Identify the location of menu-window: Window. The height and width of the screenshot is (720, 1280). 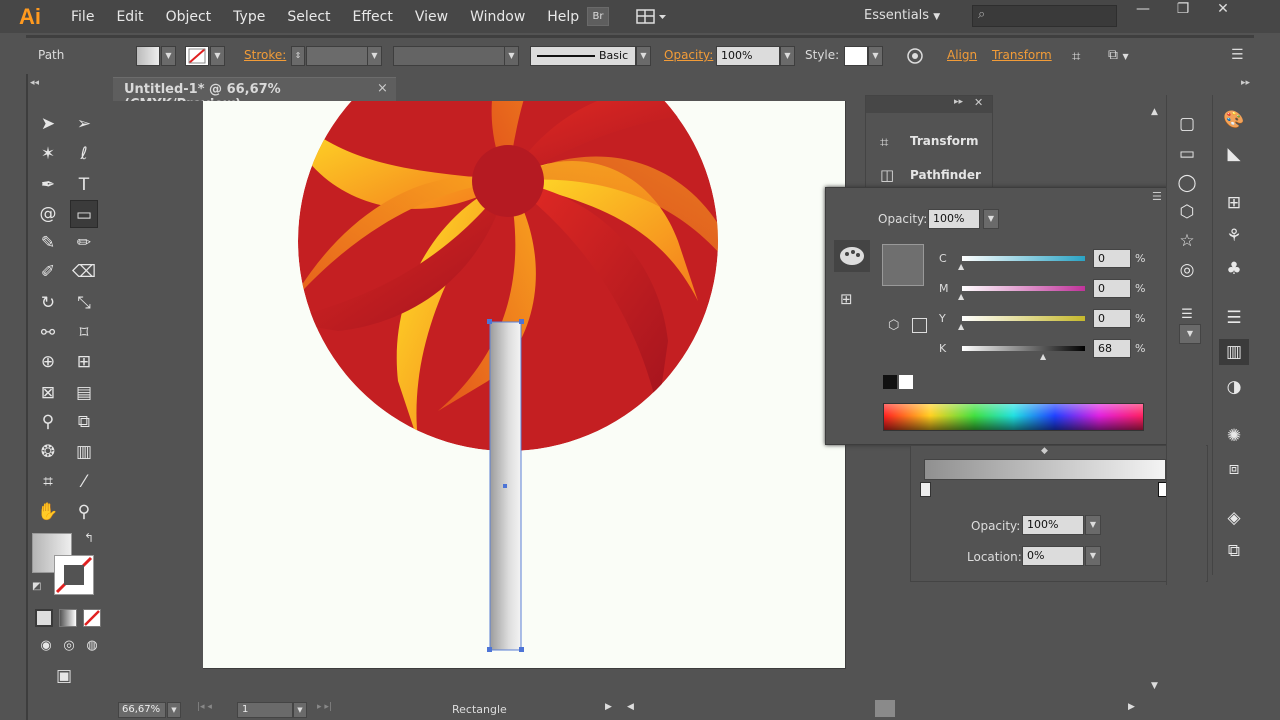
(497, 17).